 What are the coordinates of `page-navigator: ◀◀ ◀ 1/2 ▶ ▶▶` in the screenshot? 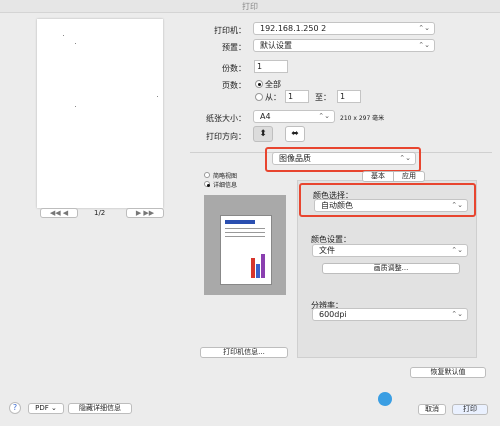 It's located at (105, 214).